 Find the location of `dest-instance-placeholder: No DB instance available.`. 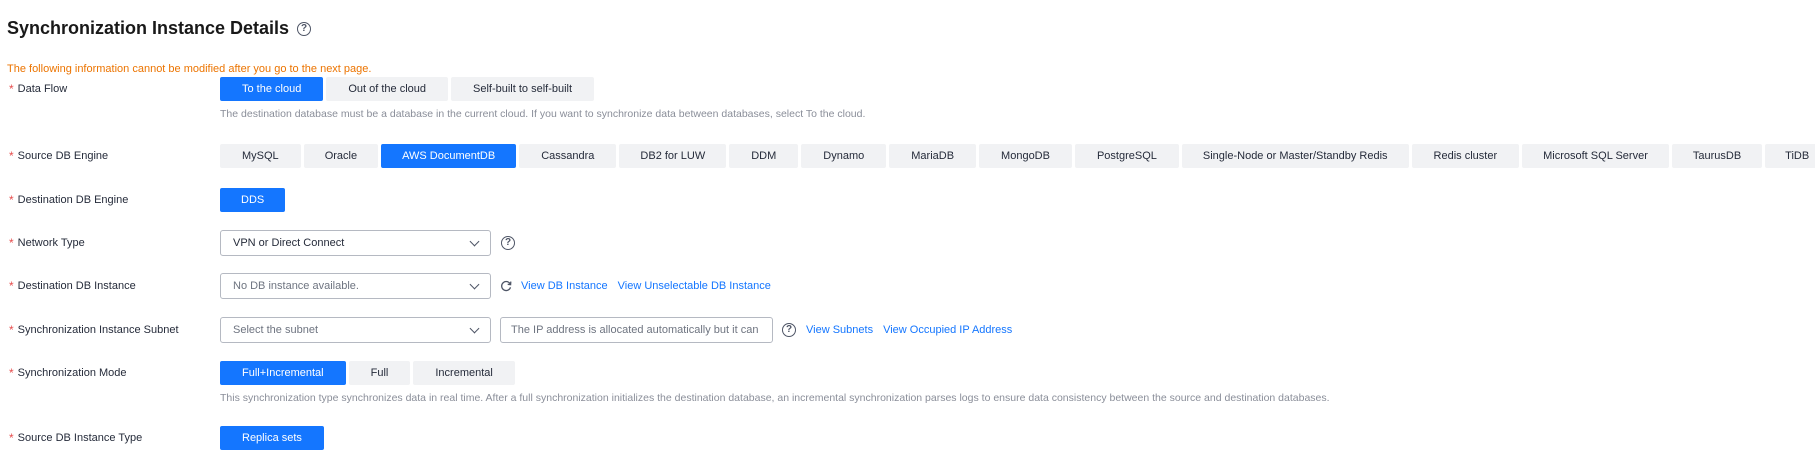

dest-instance-placeholder: No DB instance available. is located at coordinates (296, 286).